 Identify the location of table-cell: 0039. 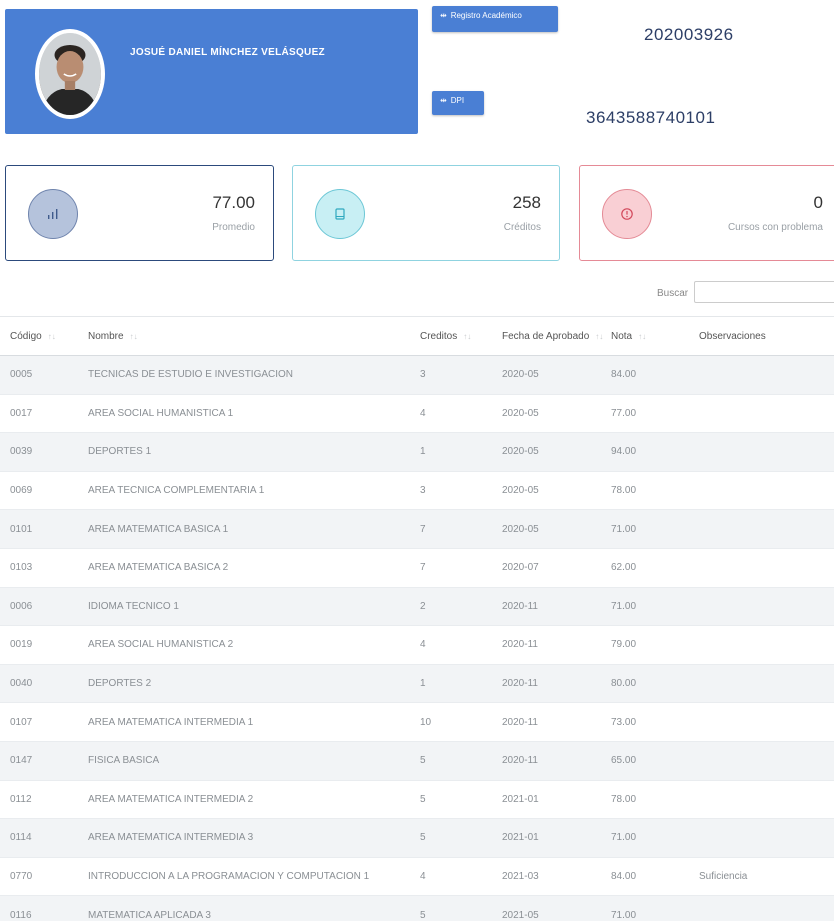
(39, 452).